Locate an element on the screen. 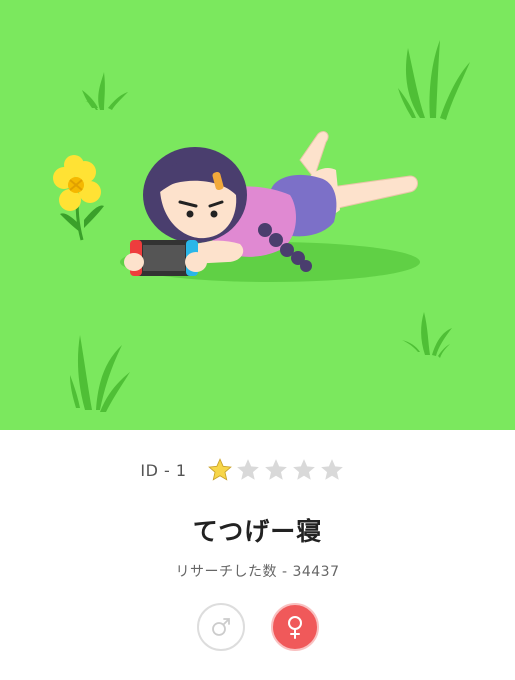  girl-head is located at coordinates (195, 195).